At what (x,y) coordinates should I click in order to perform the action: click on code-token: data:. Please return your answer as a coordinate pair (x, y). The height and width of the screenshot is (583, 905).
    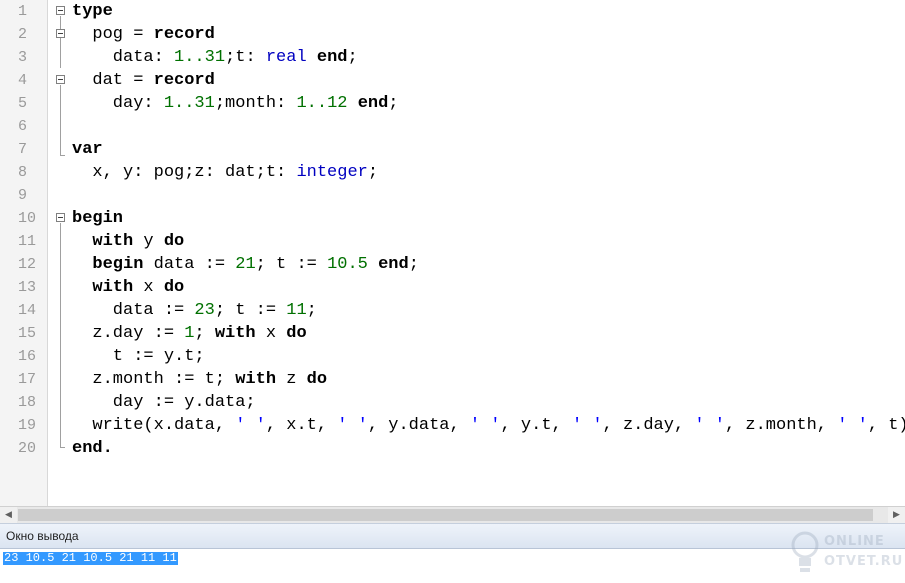
    Looking at the image, I should click on (123, 57).